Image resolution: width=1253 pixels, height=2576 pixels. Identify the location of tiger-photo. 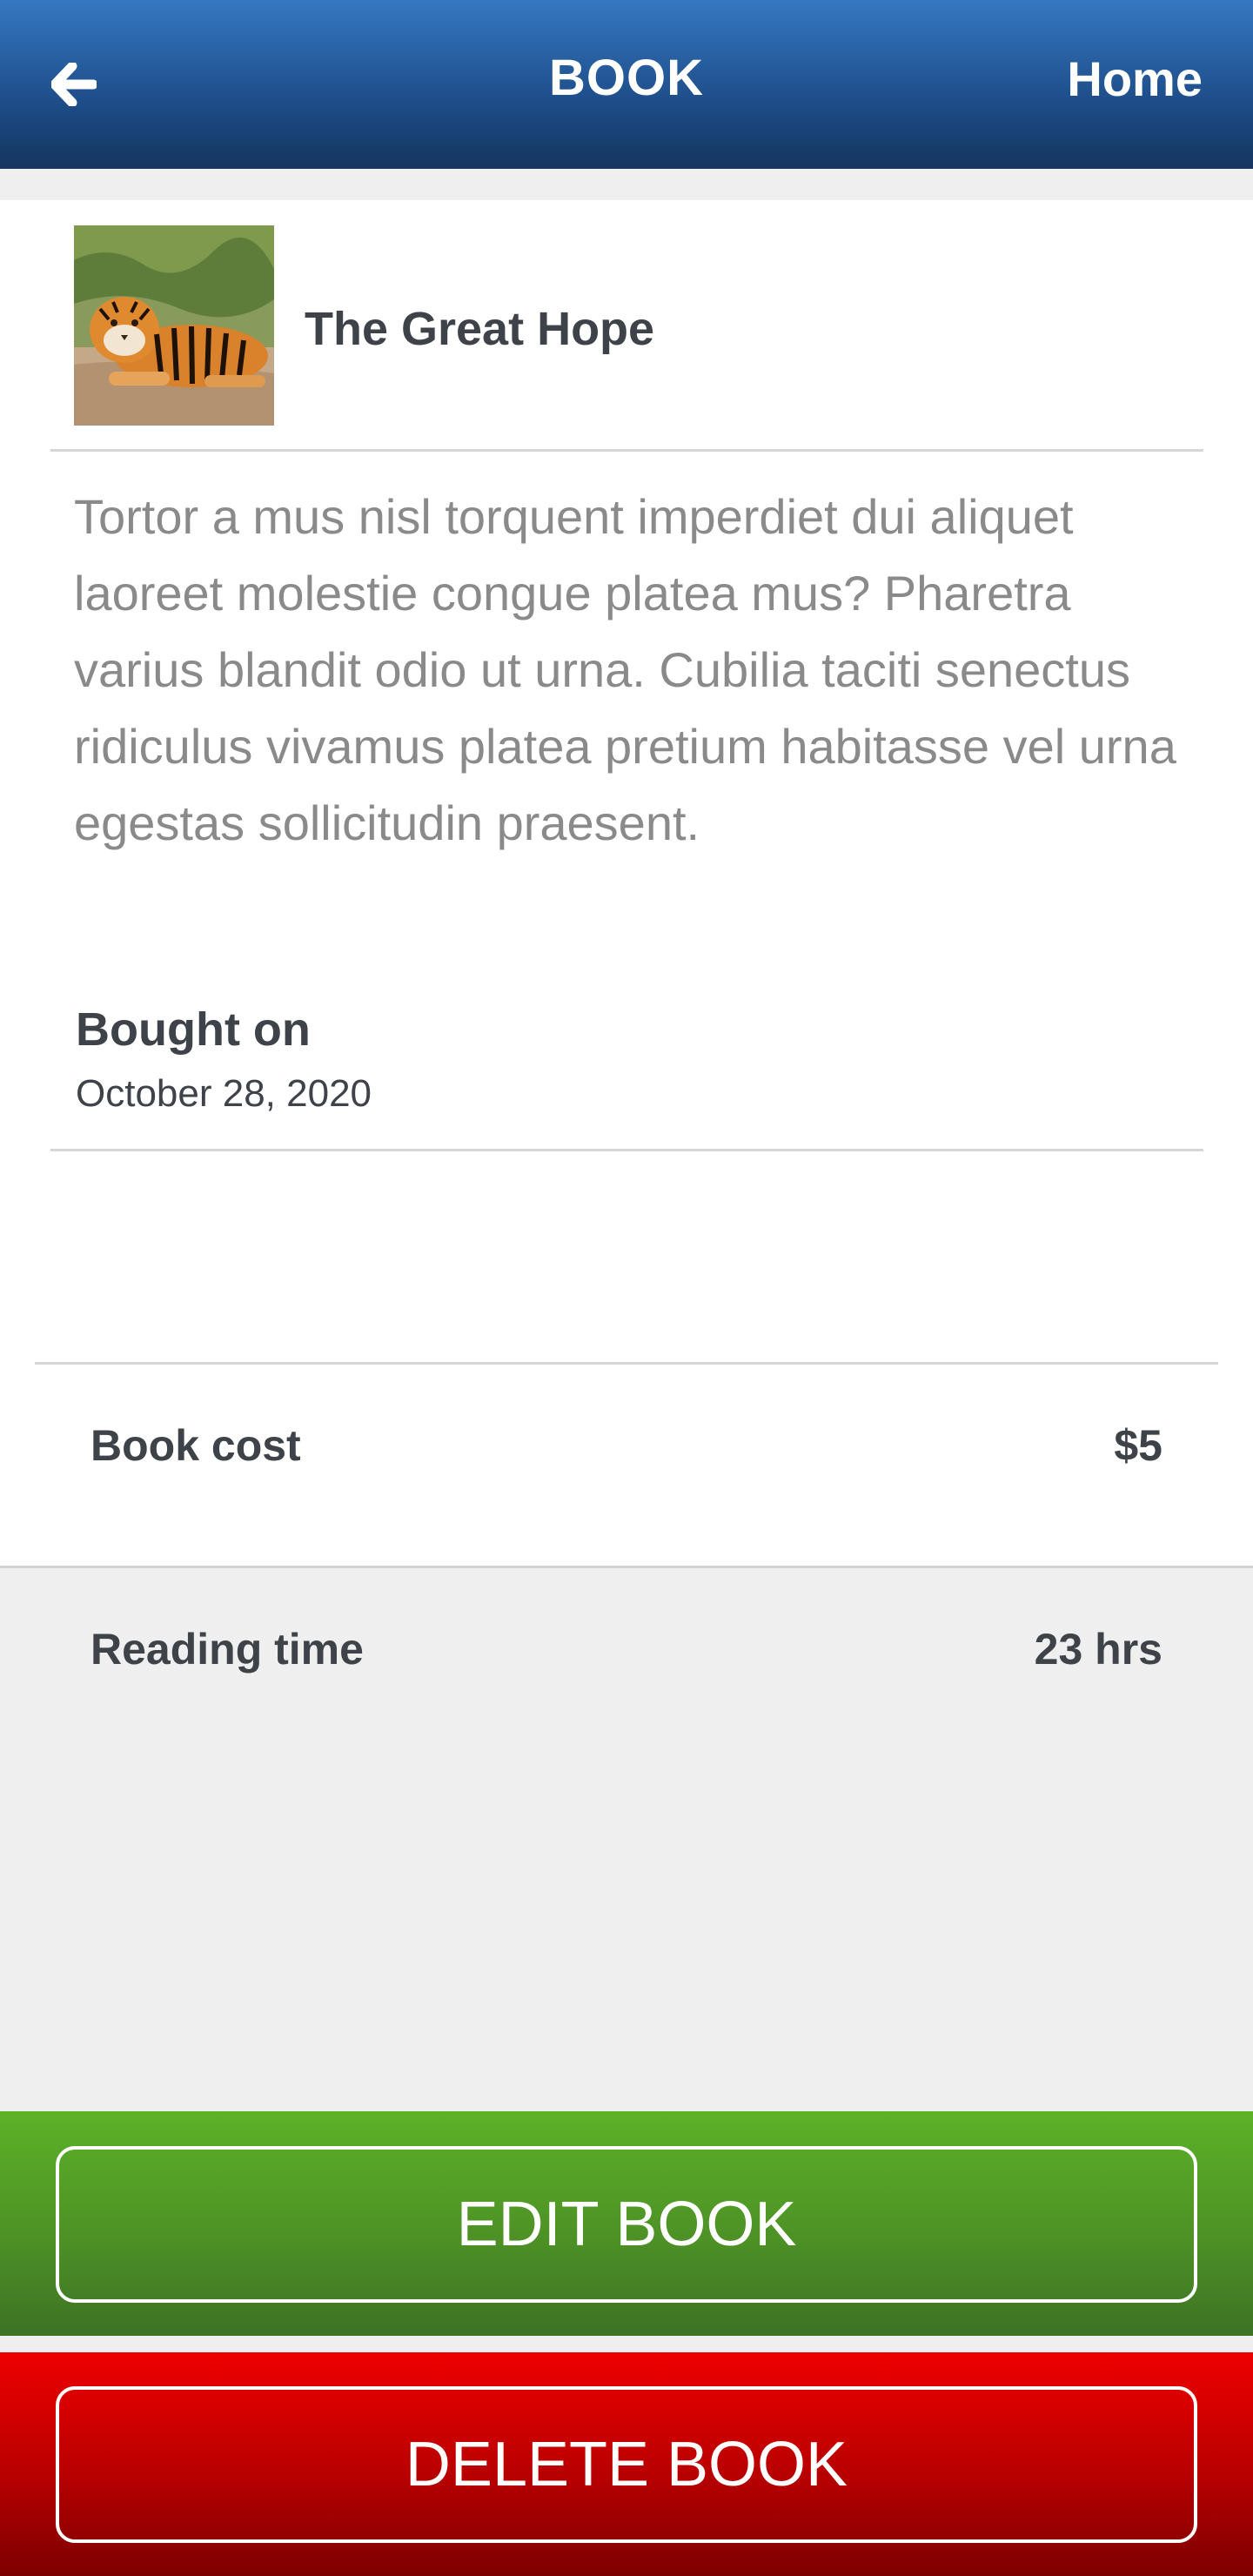
(174, 325).